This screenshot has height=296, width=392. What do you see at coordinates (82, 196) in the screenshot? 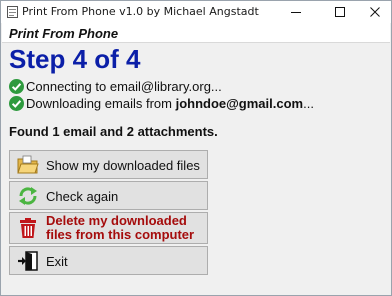
I see `button-label: Check again` at bounding box center [82, 196].